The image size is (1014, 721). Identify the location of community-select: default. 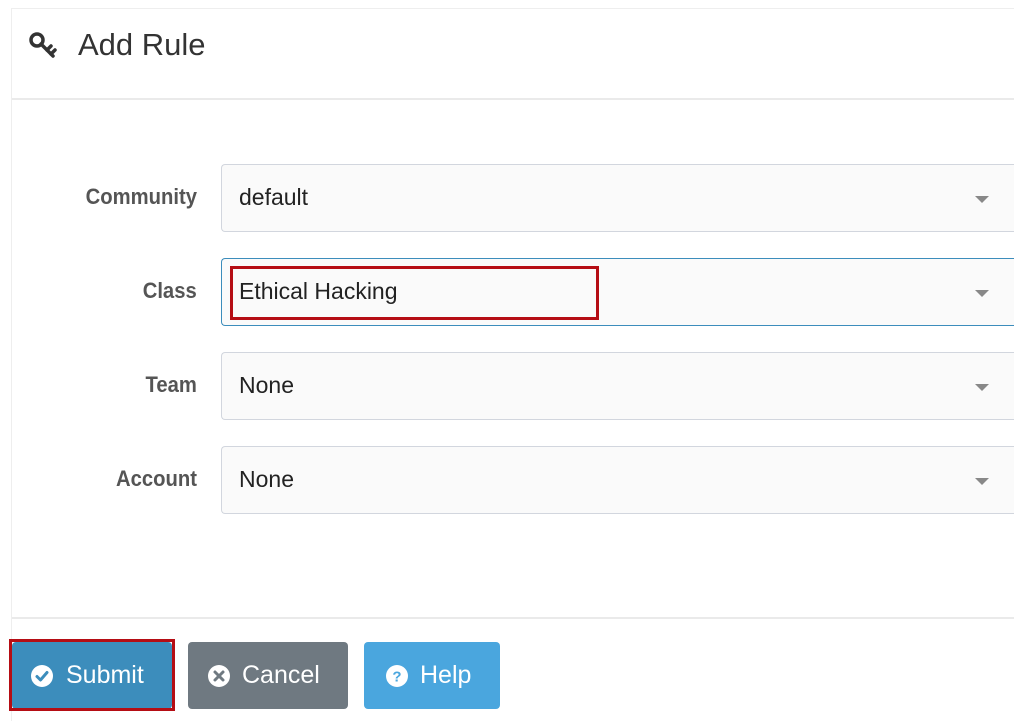
(617, 198).